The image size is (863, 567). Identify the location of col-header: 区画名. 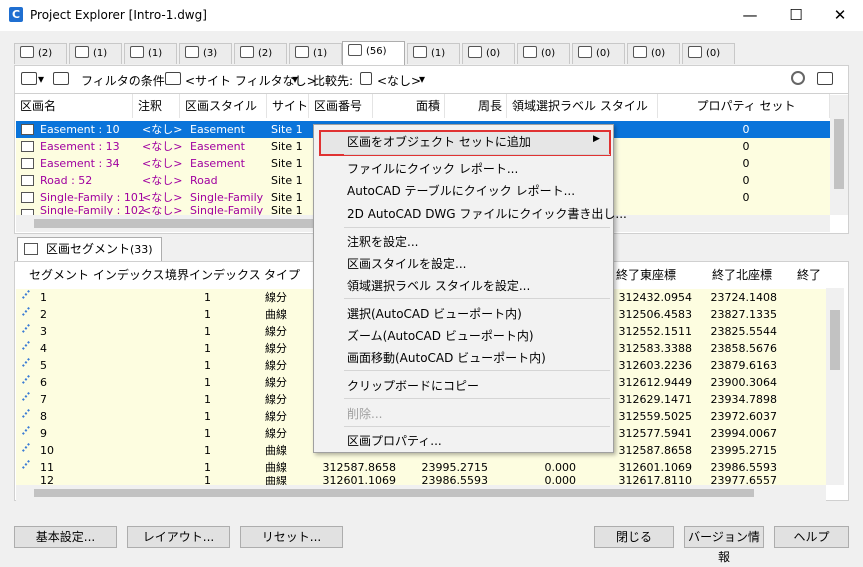
(74, 106).